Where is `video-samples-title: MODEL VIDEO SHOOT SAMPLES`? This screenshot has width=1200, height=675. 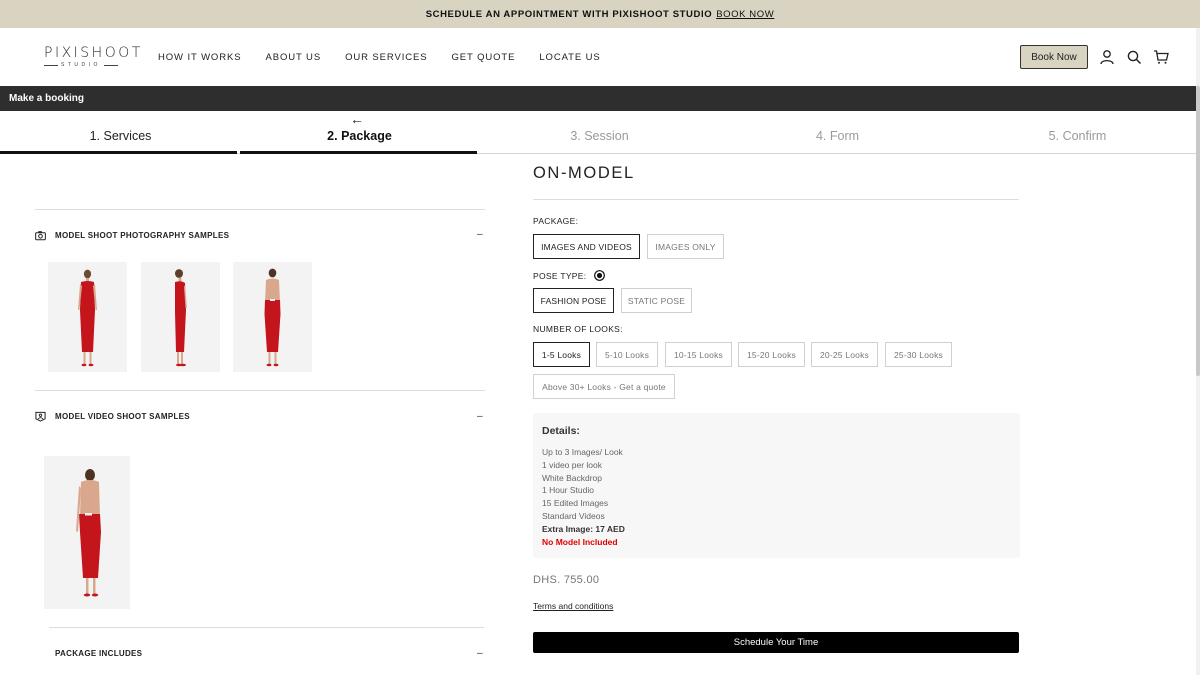
video-samples-title: MODEL VIDEO SHOOT SAMPLES is located at coordinates (122, 416).